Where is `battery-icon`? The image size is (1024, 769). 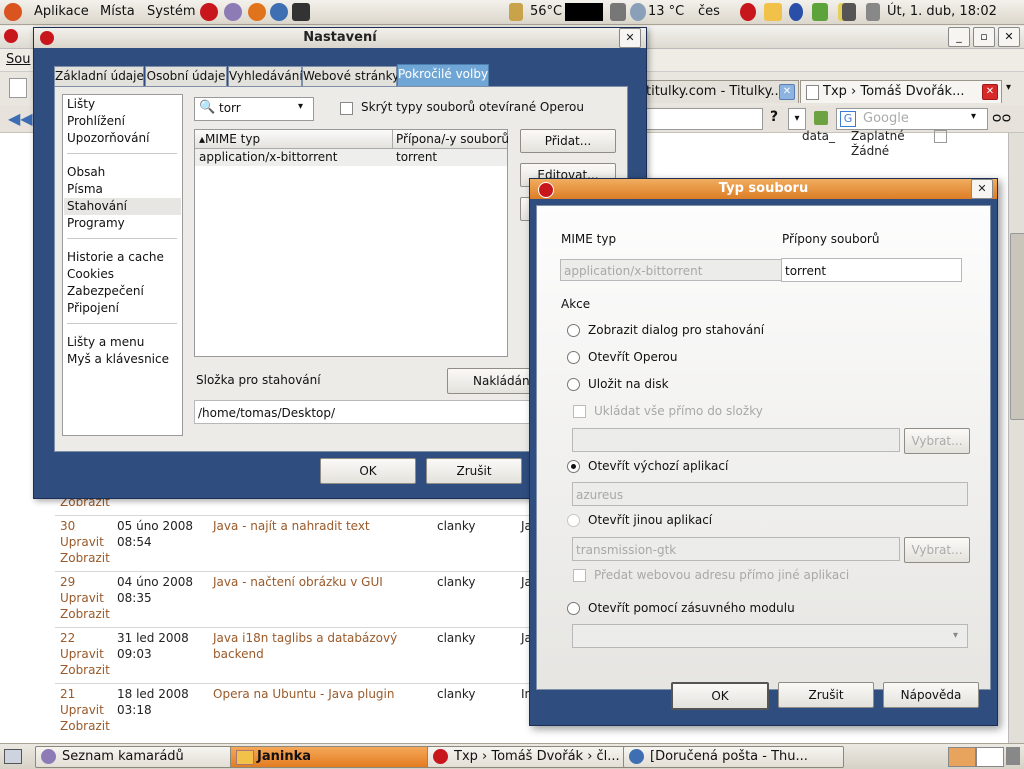
battery-icon is located at coordinates (820, 12).